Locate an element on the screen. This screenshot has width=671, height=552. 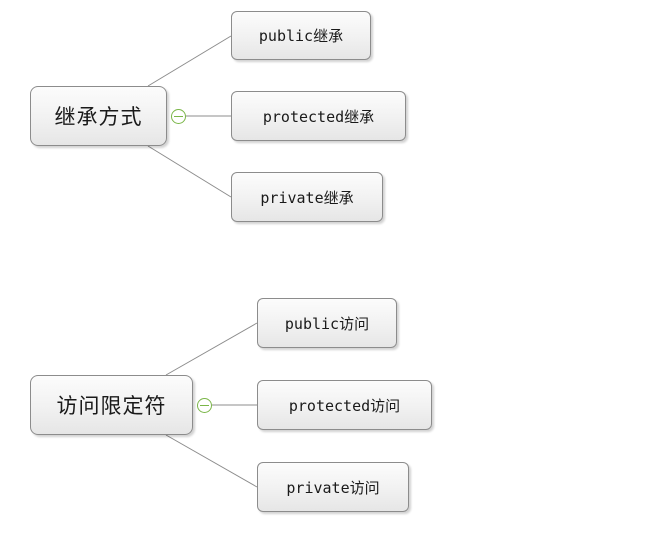
child-node: protected继承 is located at coordinates (318, 116).